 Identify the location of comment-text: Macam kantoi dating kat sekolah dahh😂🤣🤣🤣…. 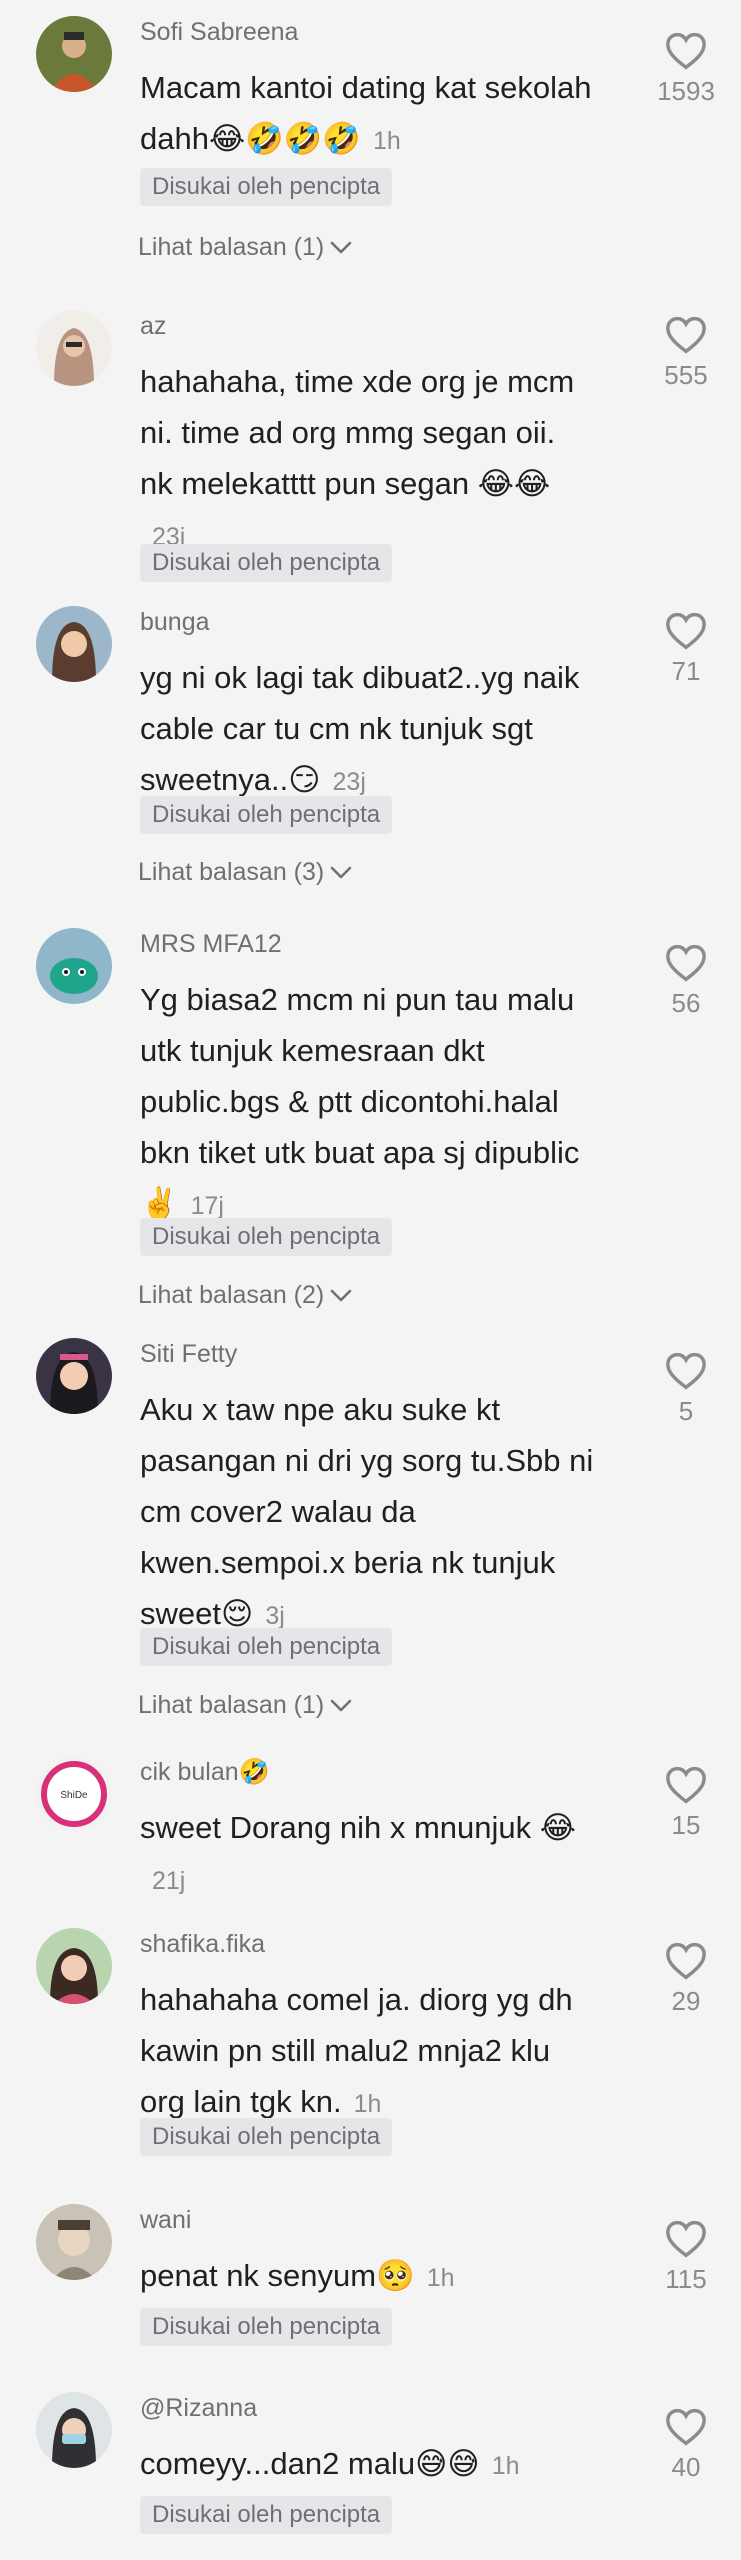
(366, 113).